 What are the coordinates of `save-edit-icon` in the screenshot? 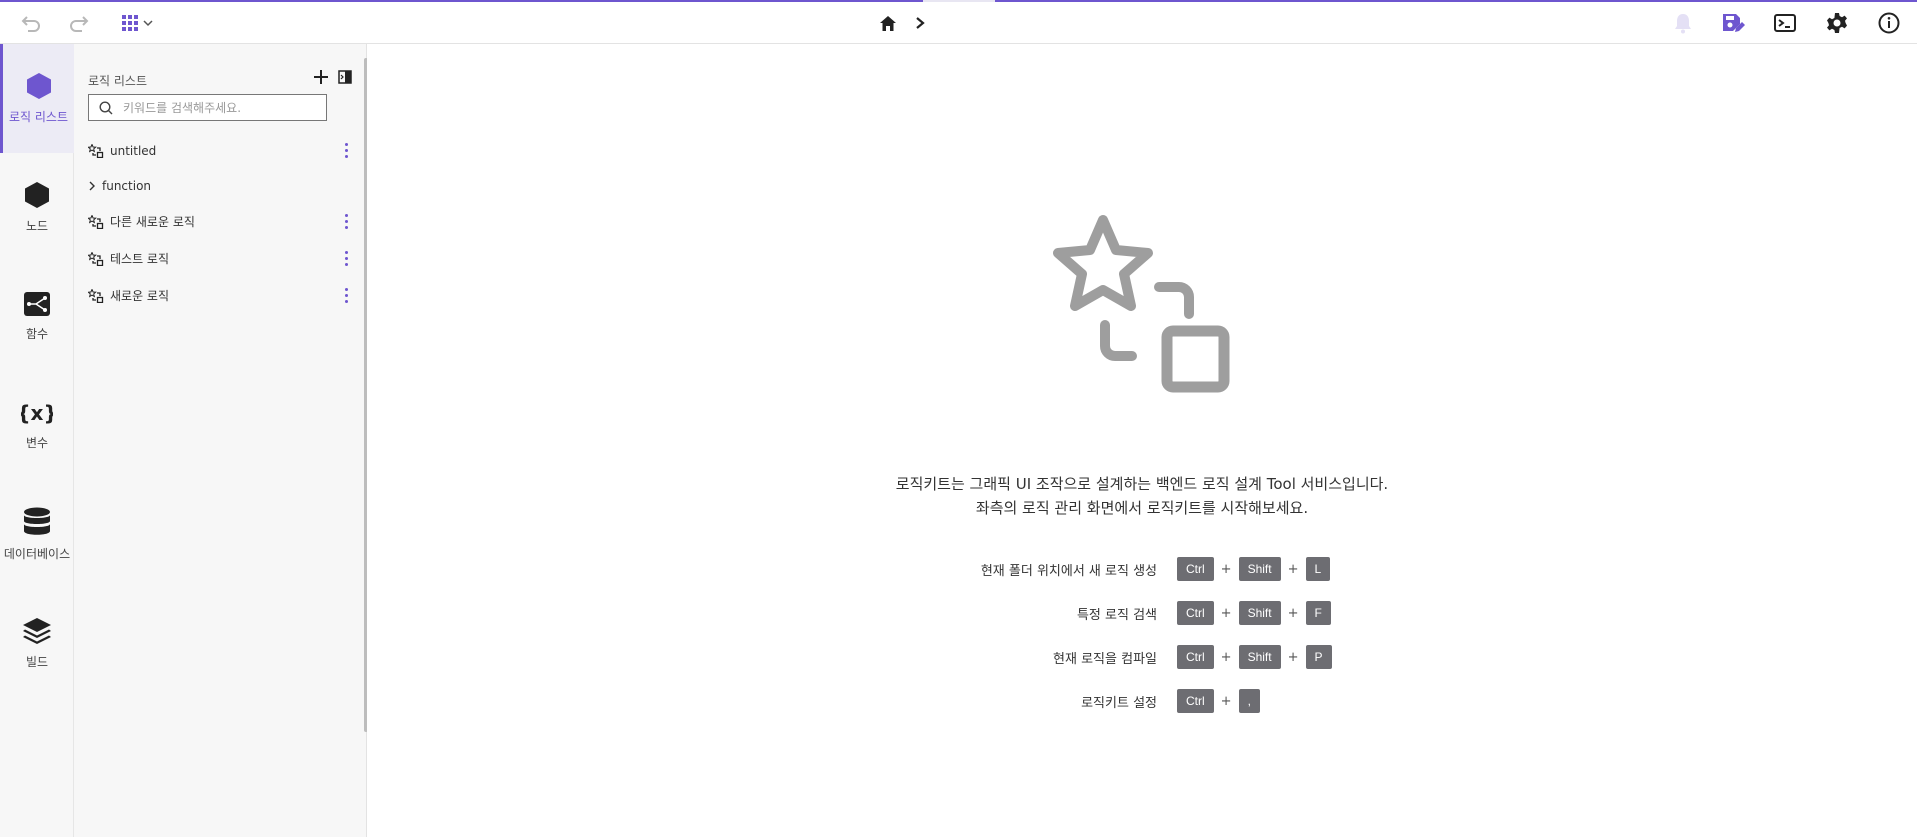 It's located at (1733, 23).